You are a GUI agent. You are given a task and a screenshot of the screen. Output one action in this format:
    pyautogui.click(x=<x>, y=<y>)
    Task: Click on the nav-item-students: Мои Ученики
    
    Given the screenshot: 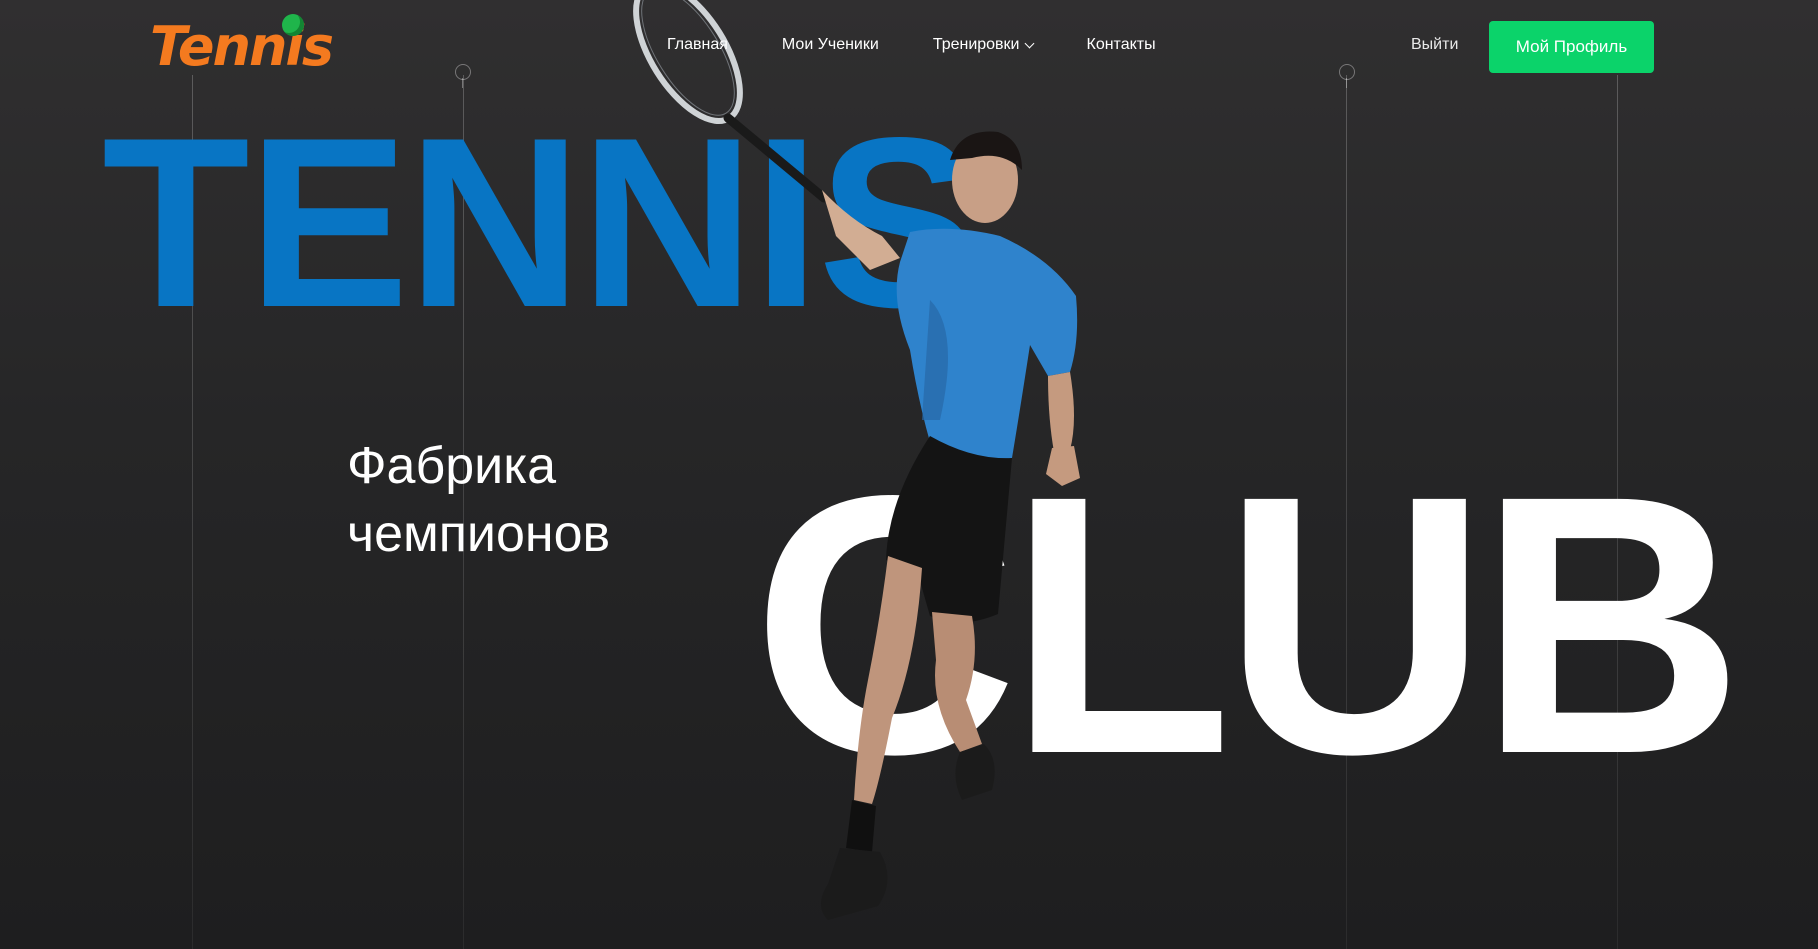 What is the action you would take?
    pyautogui.click(x=830, y=45)
    